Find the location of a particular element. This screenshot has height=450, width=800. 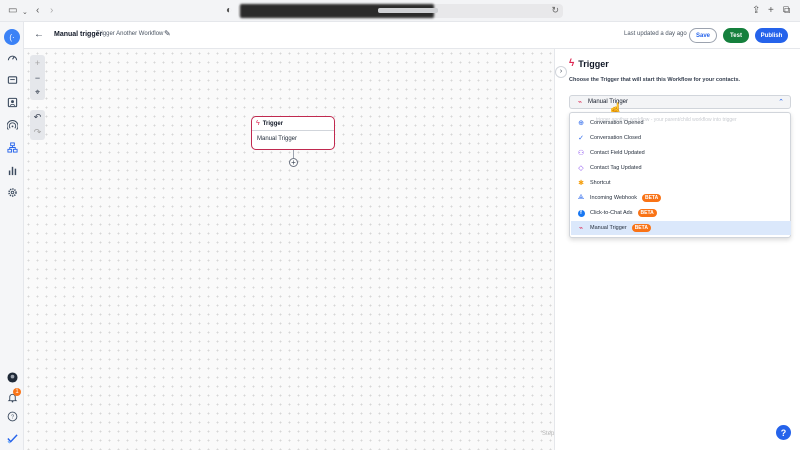

facebook-icon: f is located at coordinates (581, 213).